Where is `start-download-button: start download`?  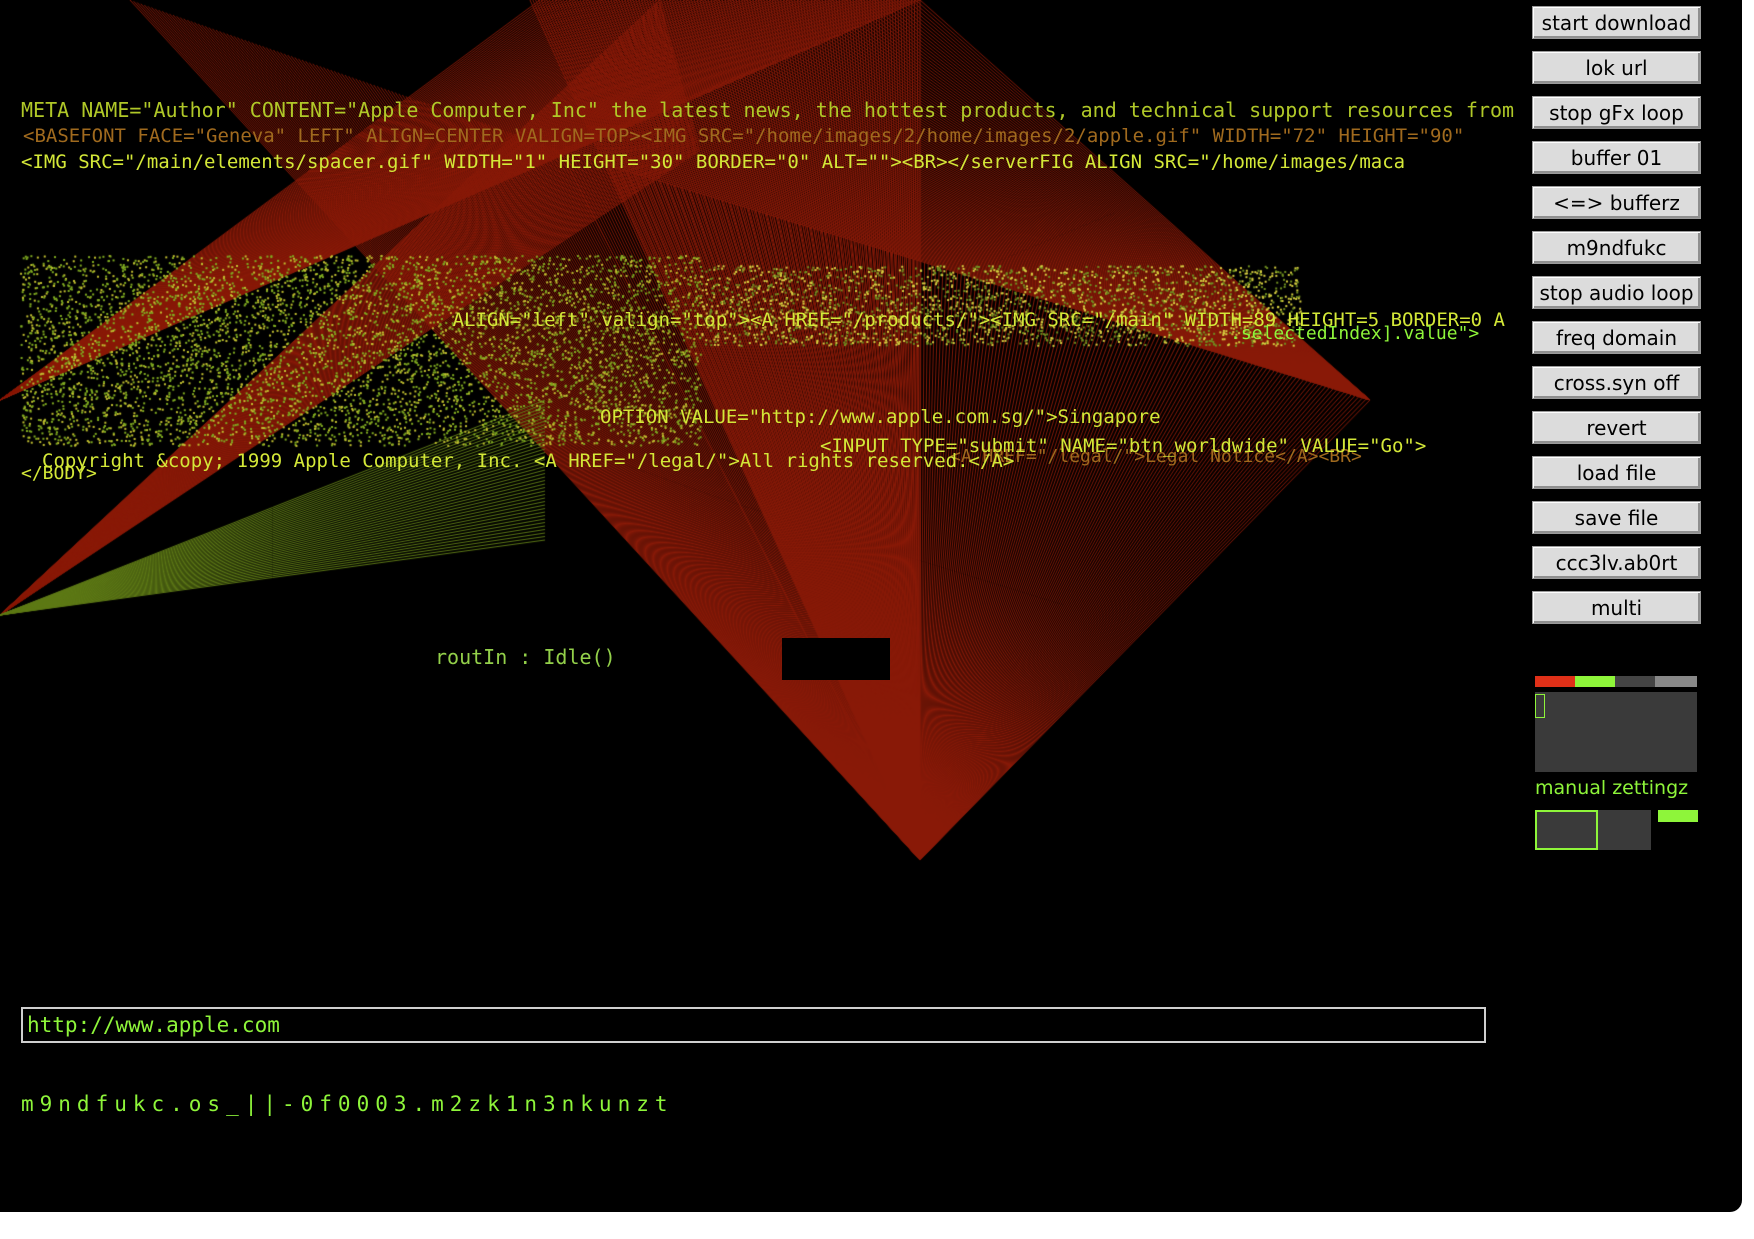 start-download-button: start download is located at coordinates (1616, 22).